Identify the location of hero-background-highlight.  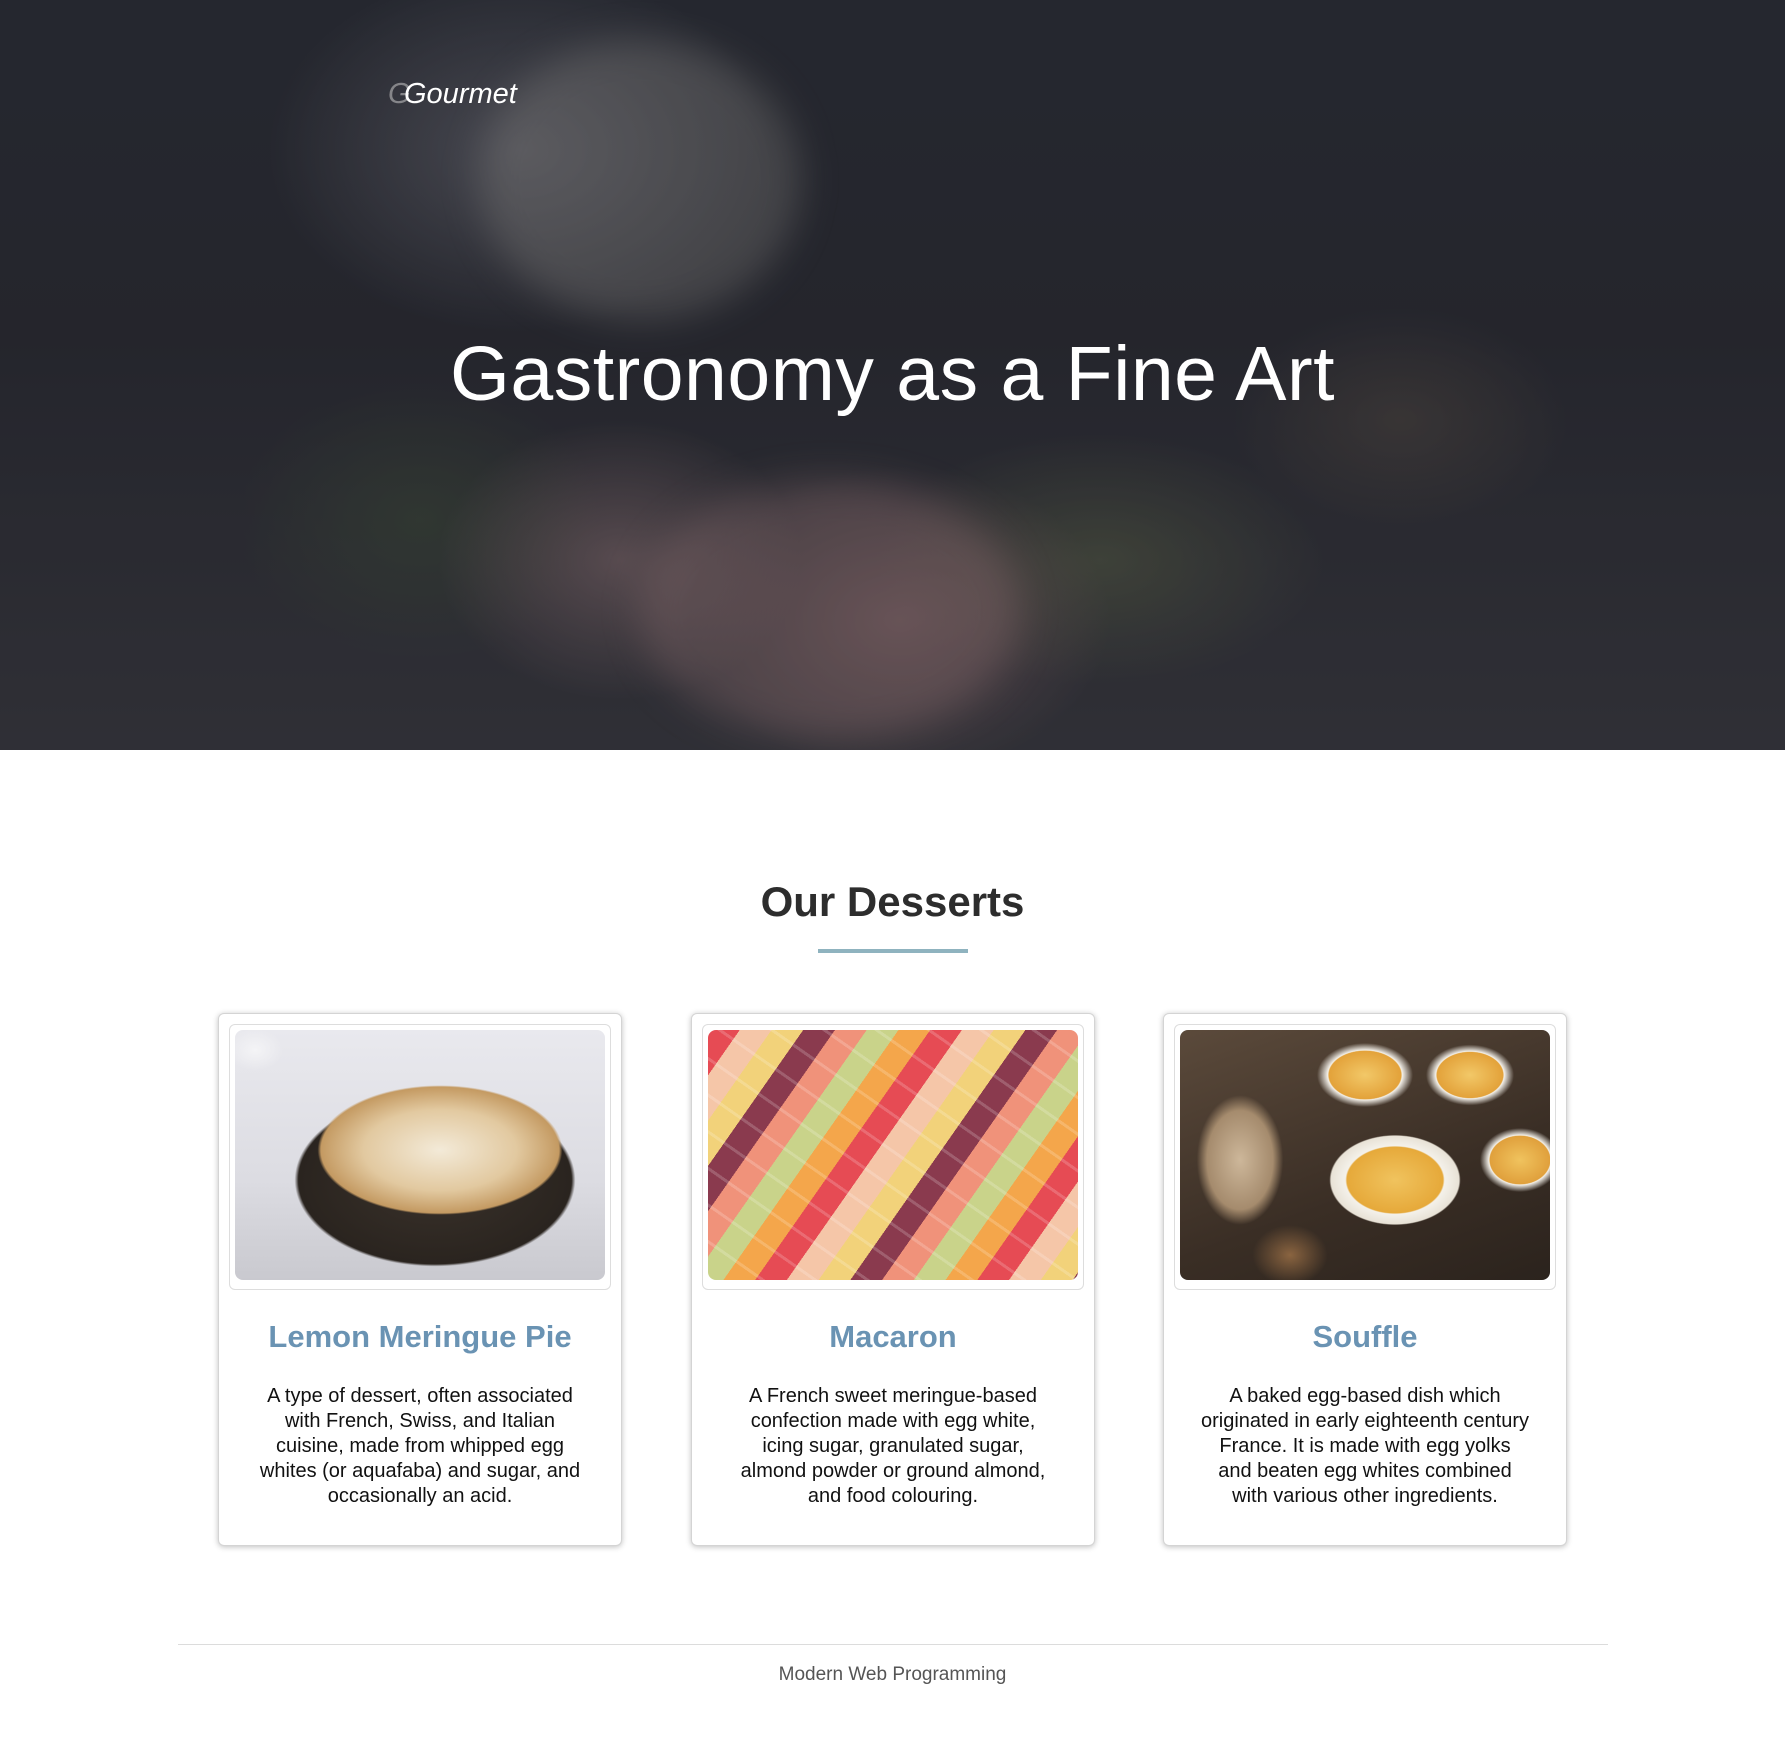
(830, 610).